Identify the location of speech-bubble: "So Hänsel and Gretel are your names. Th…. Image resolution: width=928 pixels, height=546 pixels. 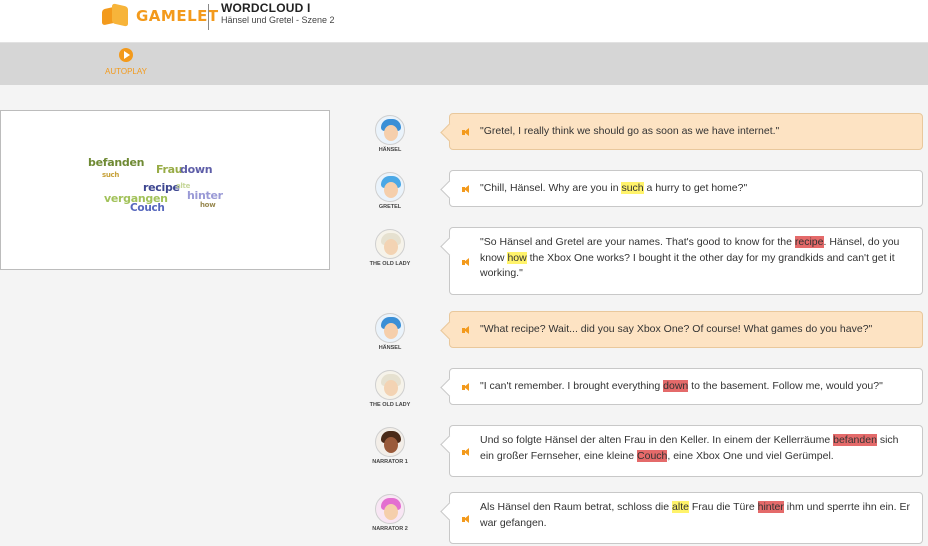
(686, 261).